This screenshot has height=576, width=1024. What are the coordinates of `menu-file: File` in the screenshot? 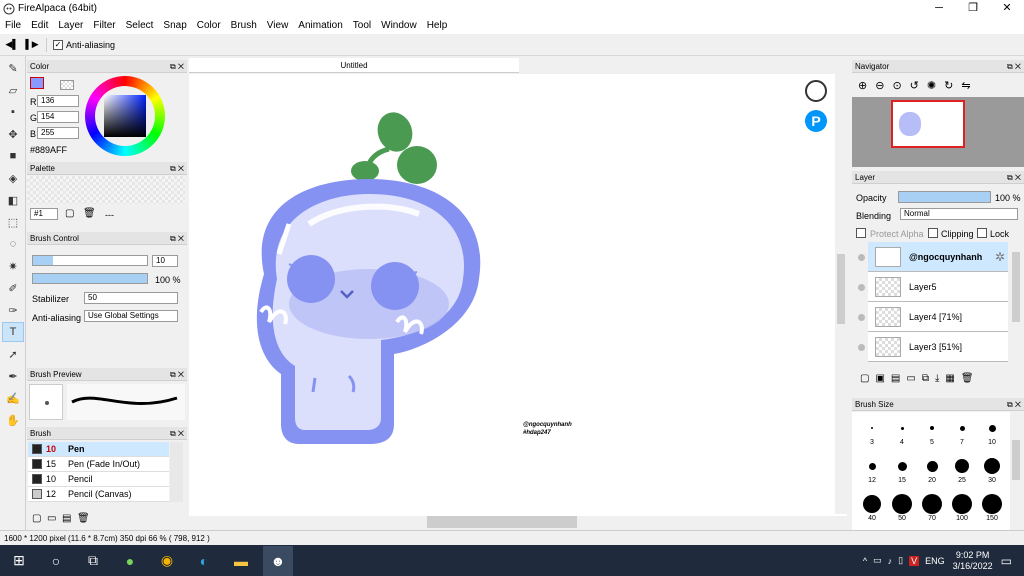 It's located at (13, 25).